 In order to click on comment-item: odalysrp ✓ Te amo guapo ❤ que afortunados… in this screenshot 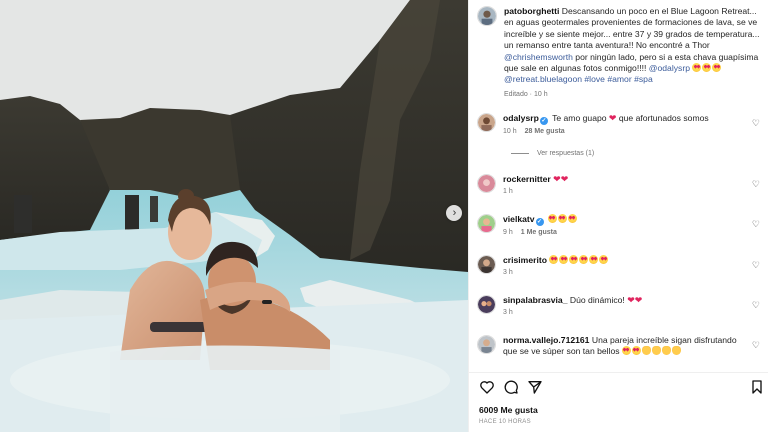, I will do `click(615, 124)`.